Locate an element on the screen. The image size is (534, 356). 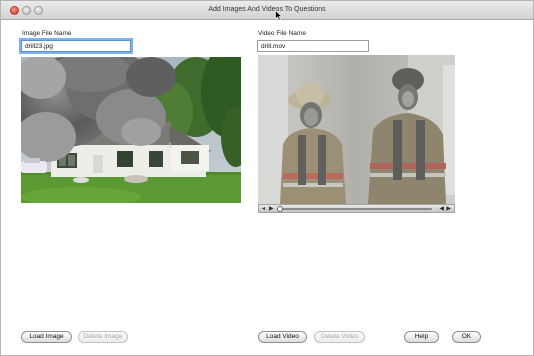
ok-button: OK is located at coordinates (466, 337).